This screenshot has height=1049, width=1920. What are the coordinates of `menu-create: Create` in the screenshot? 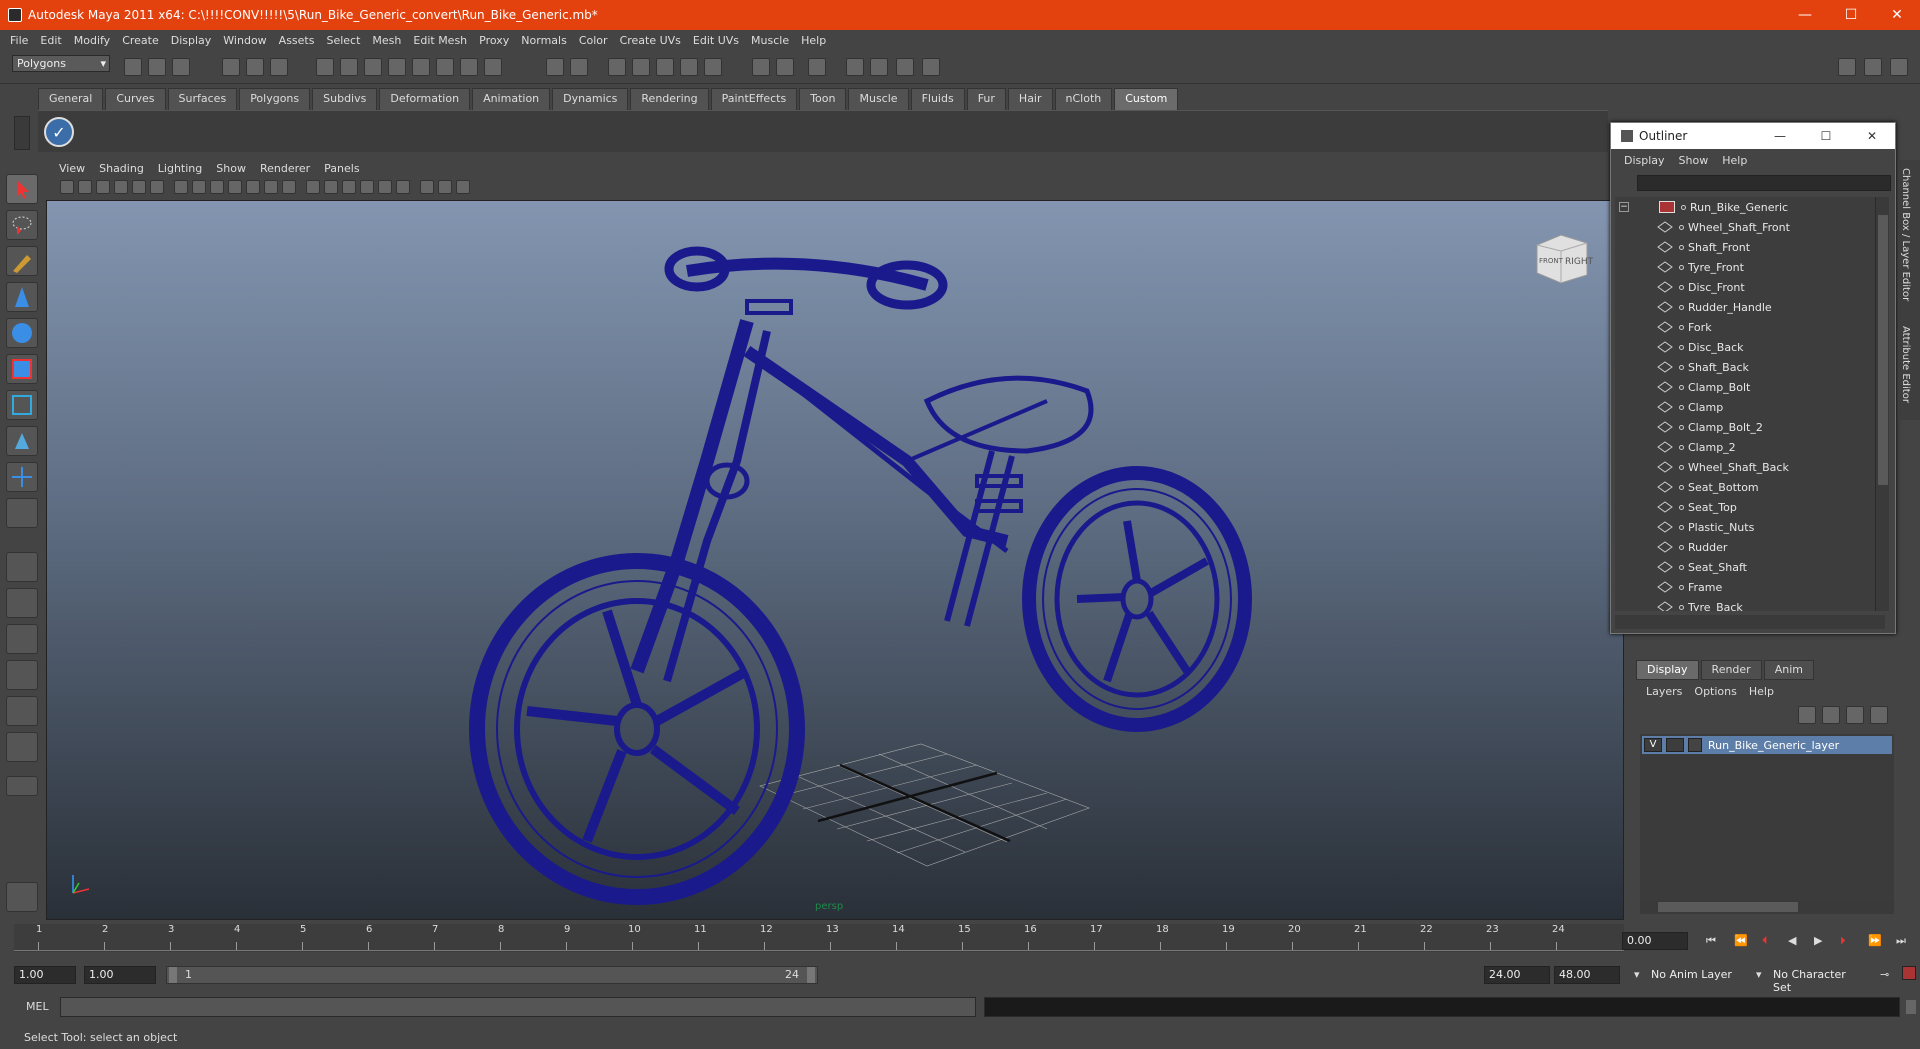 It's located at (140, 40).